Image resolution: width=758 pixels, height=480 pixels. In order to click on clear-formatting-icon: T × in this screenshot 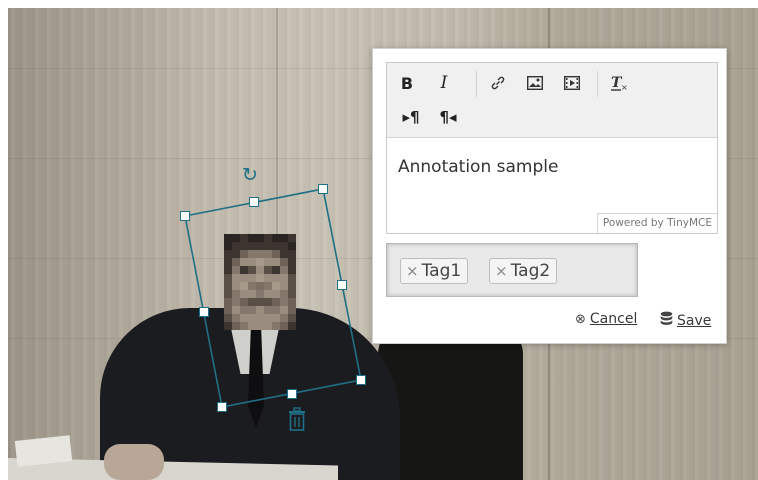, I will do `click(619, 83)`.